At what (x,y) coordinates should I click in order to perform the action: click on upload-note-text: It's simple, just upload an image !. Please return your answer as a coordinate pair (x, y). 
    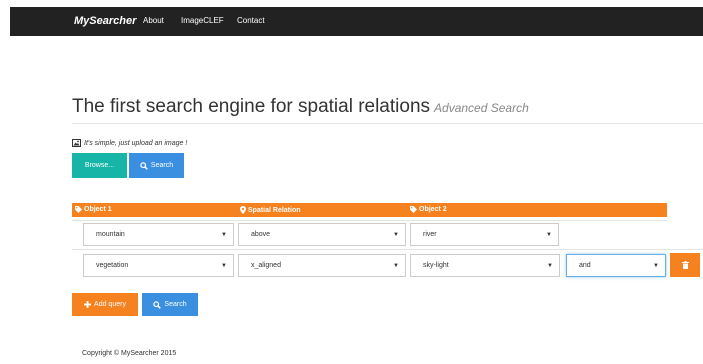
    Looking at the image, I should click on (136, 143).